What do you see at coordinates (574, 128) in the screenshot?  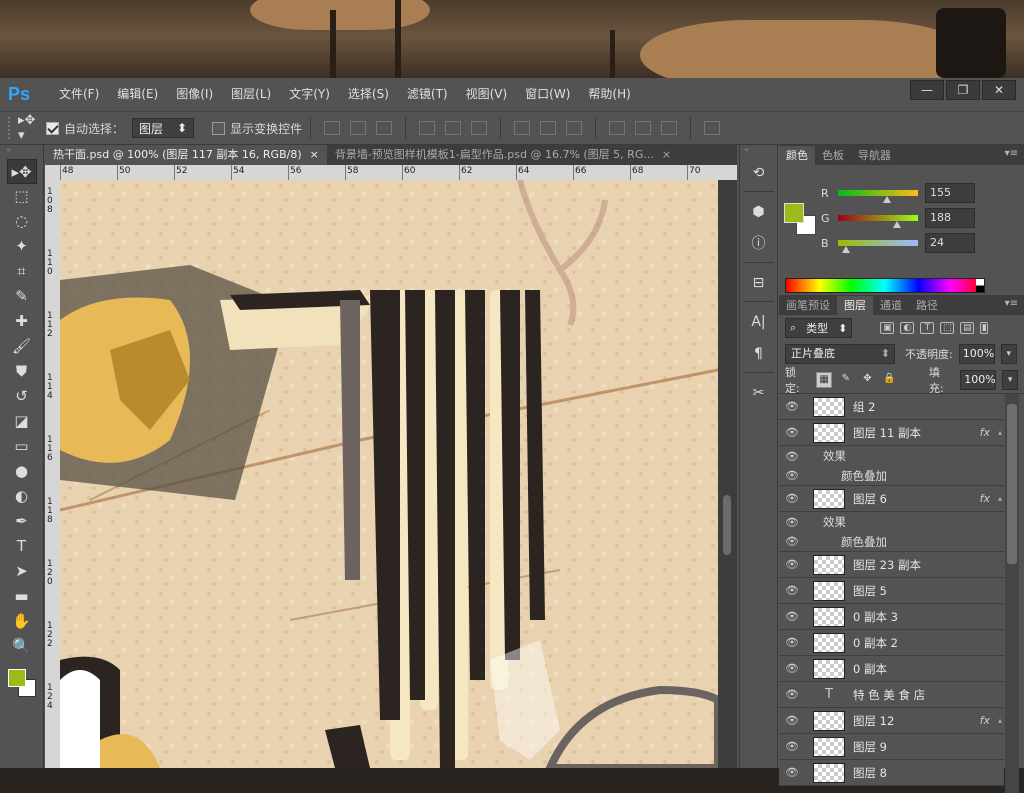 I see `distribute-bottom-icon` at bounding box center [574, 128].